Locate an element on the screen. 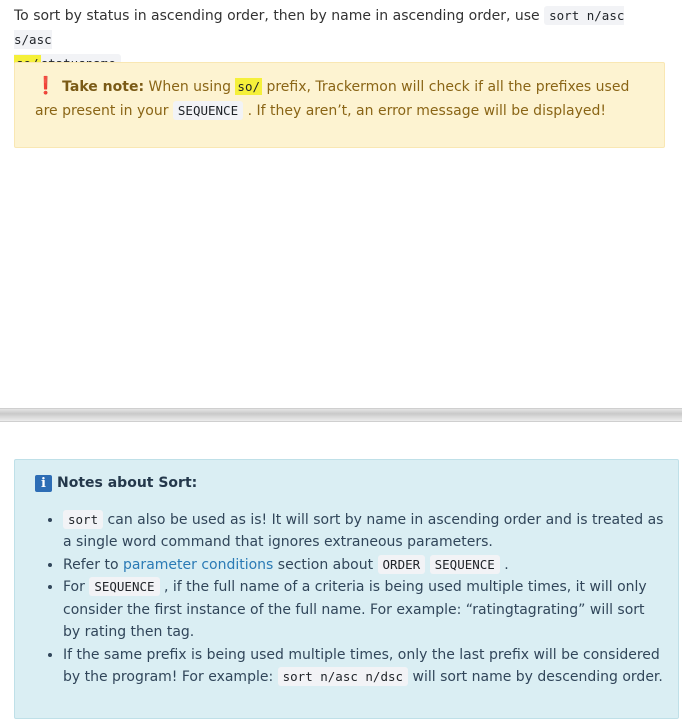  list-item-text: will sort name by descending order. is located at coordinates (535, 677).